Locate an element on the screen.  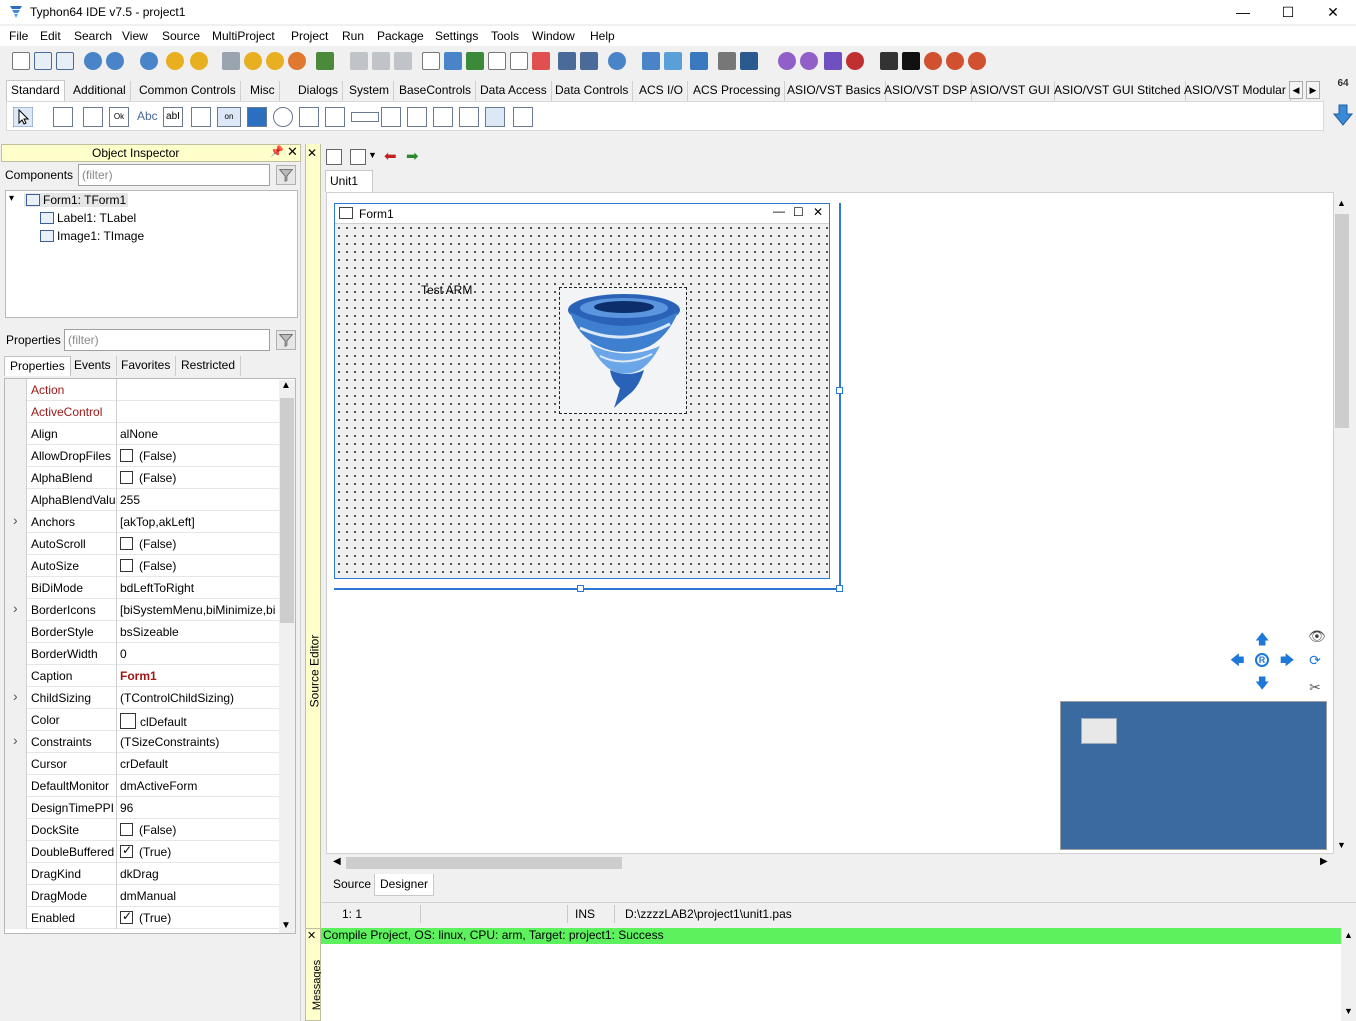
menu-source: Source is located at coordinates (181, 36).